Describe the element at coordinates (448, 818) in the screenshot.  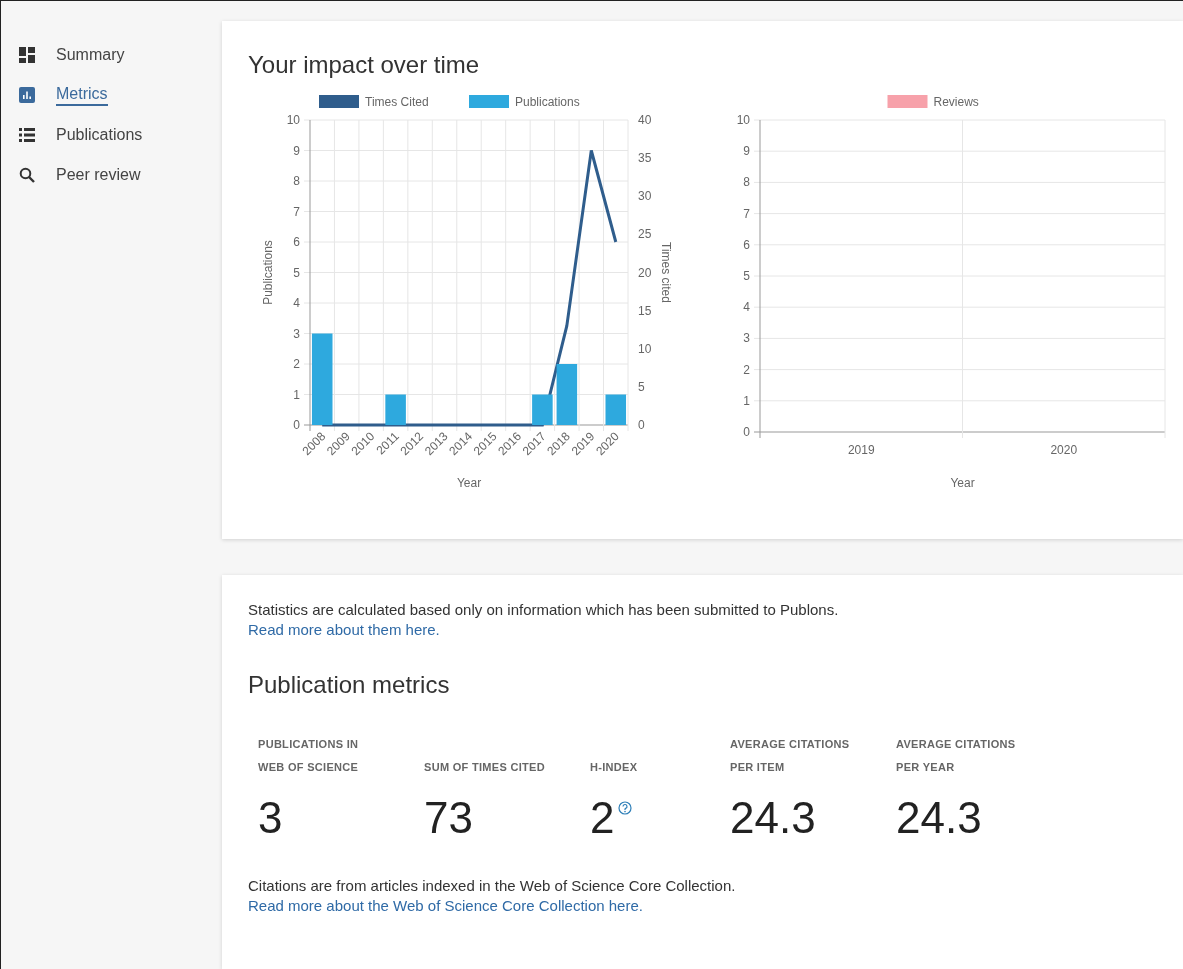
I see `metric-value: 73` at that location.